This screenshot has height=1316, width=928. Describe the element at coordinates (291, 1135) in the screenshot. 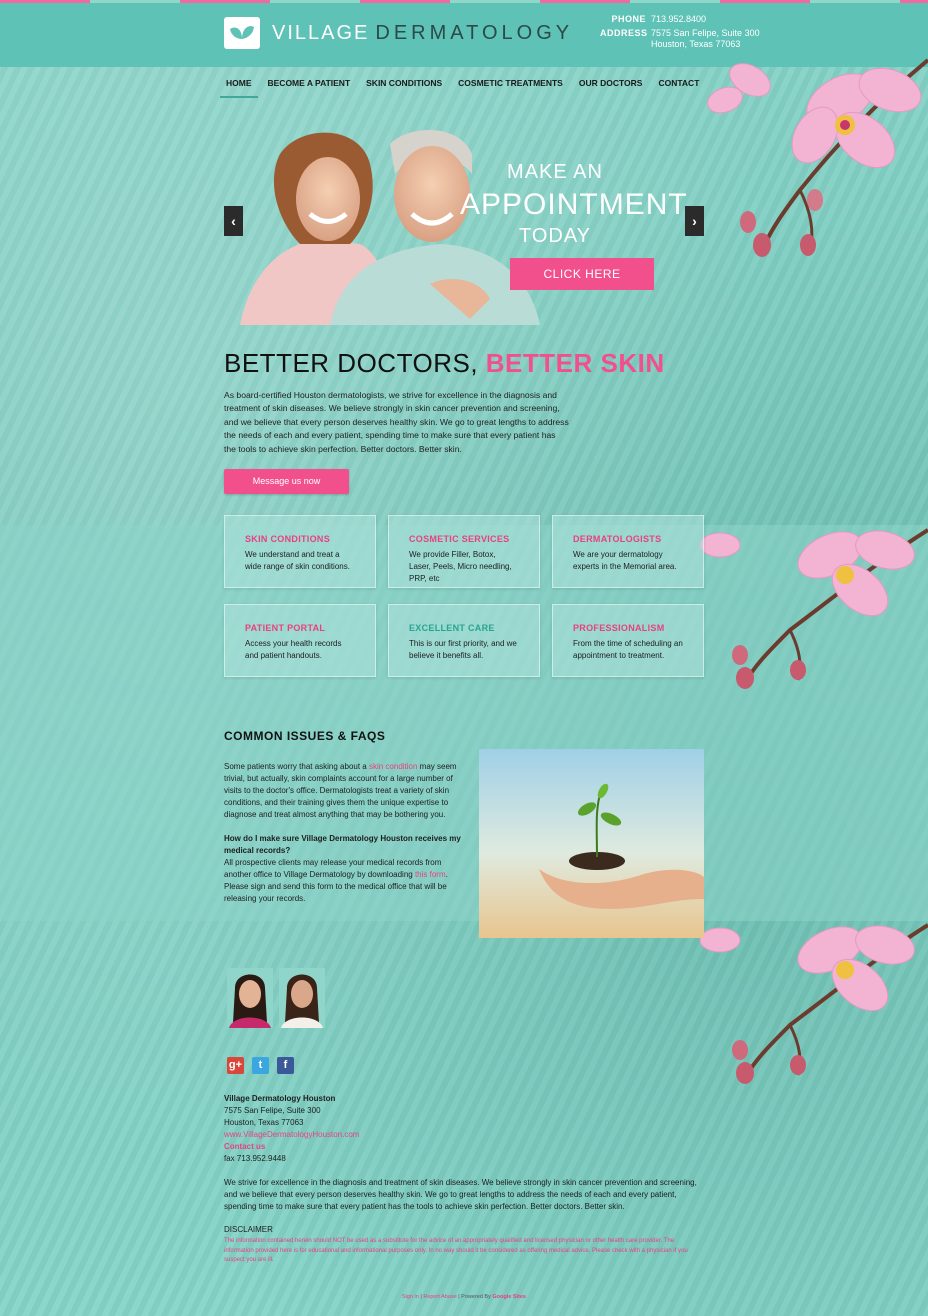

I see `website-link: www.VillageDermatologyHouston.com` at that location.